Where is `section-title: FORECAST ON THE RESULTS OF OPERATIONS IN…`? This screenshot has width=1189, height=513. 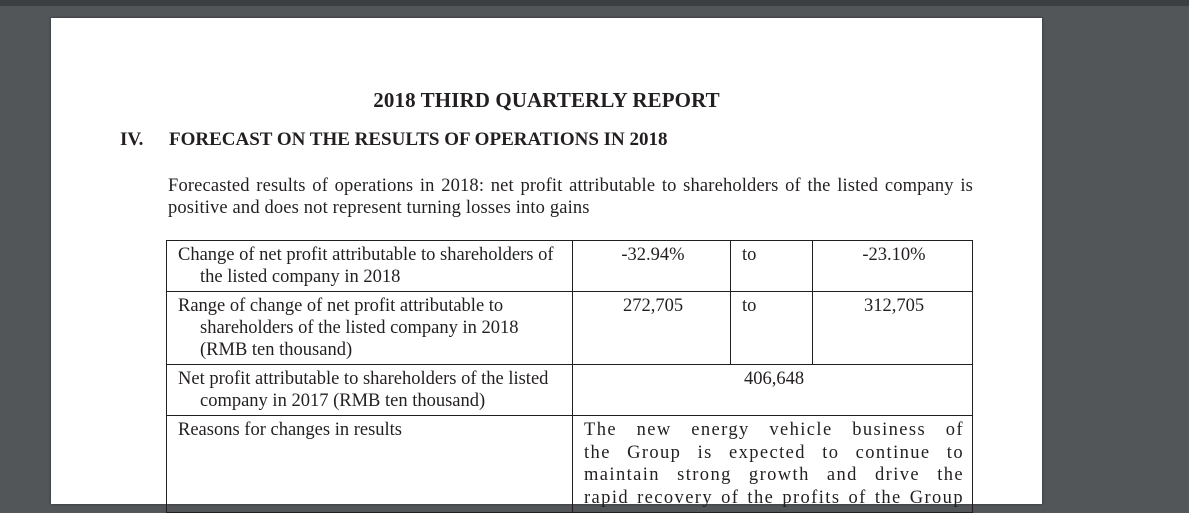 section-title: FORECAST ON THE RESULTS OF OPERATIONS IN… is located at coordinates (418, 139).